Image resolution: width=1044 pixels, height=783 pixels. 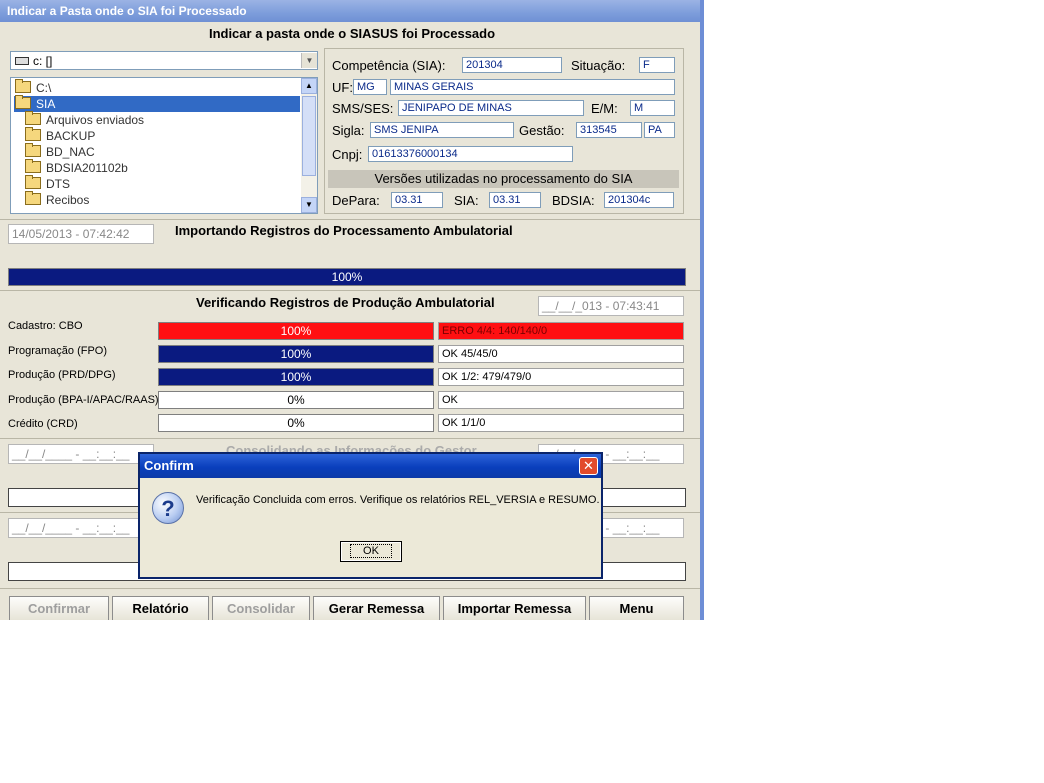 I want to click on scroll-thumb, so click(x=309, y=136).